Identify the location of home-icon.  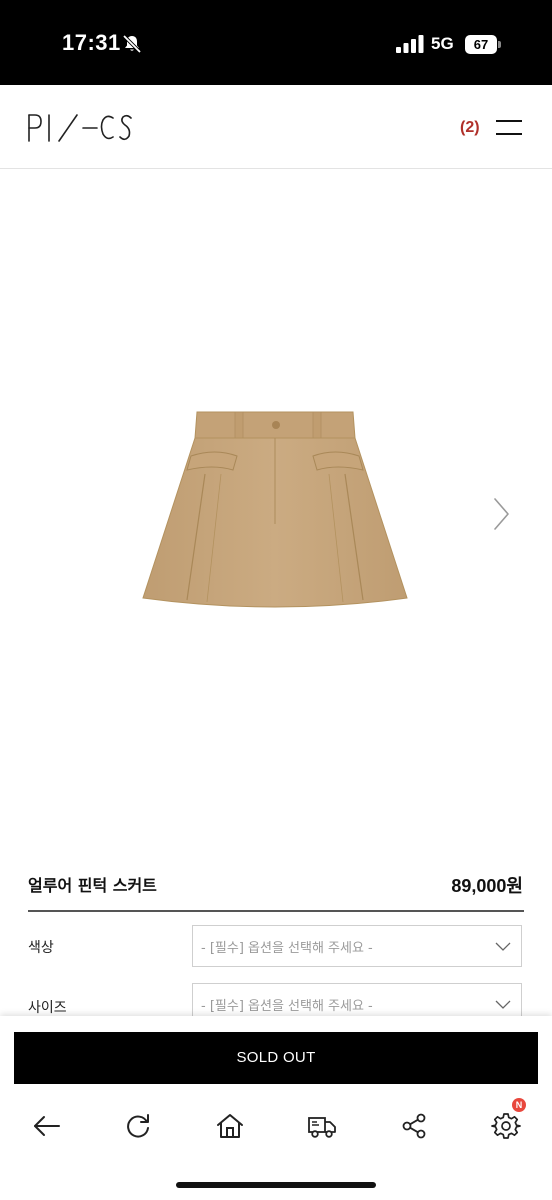
(230, 1126).